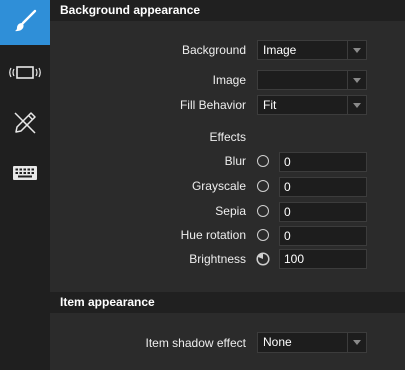 Image resolution: width=405 pixels, height=370 pixels. I want to click on hue-rotation-input: 0, so click(323, 236).